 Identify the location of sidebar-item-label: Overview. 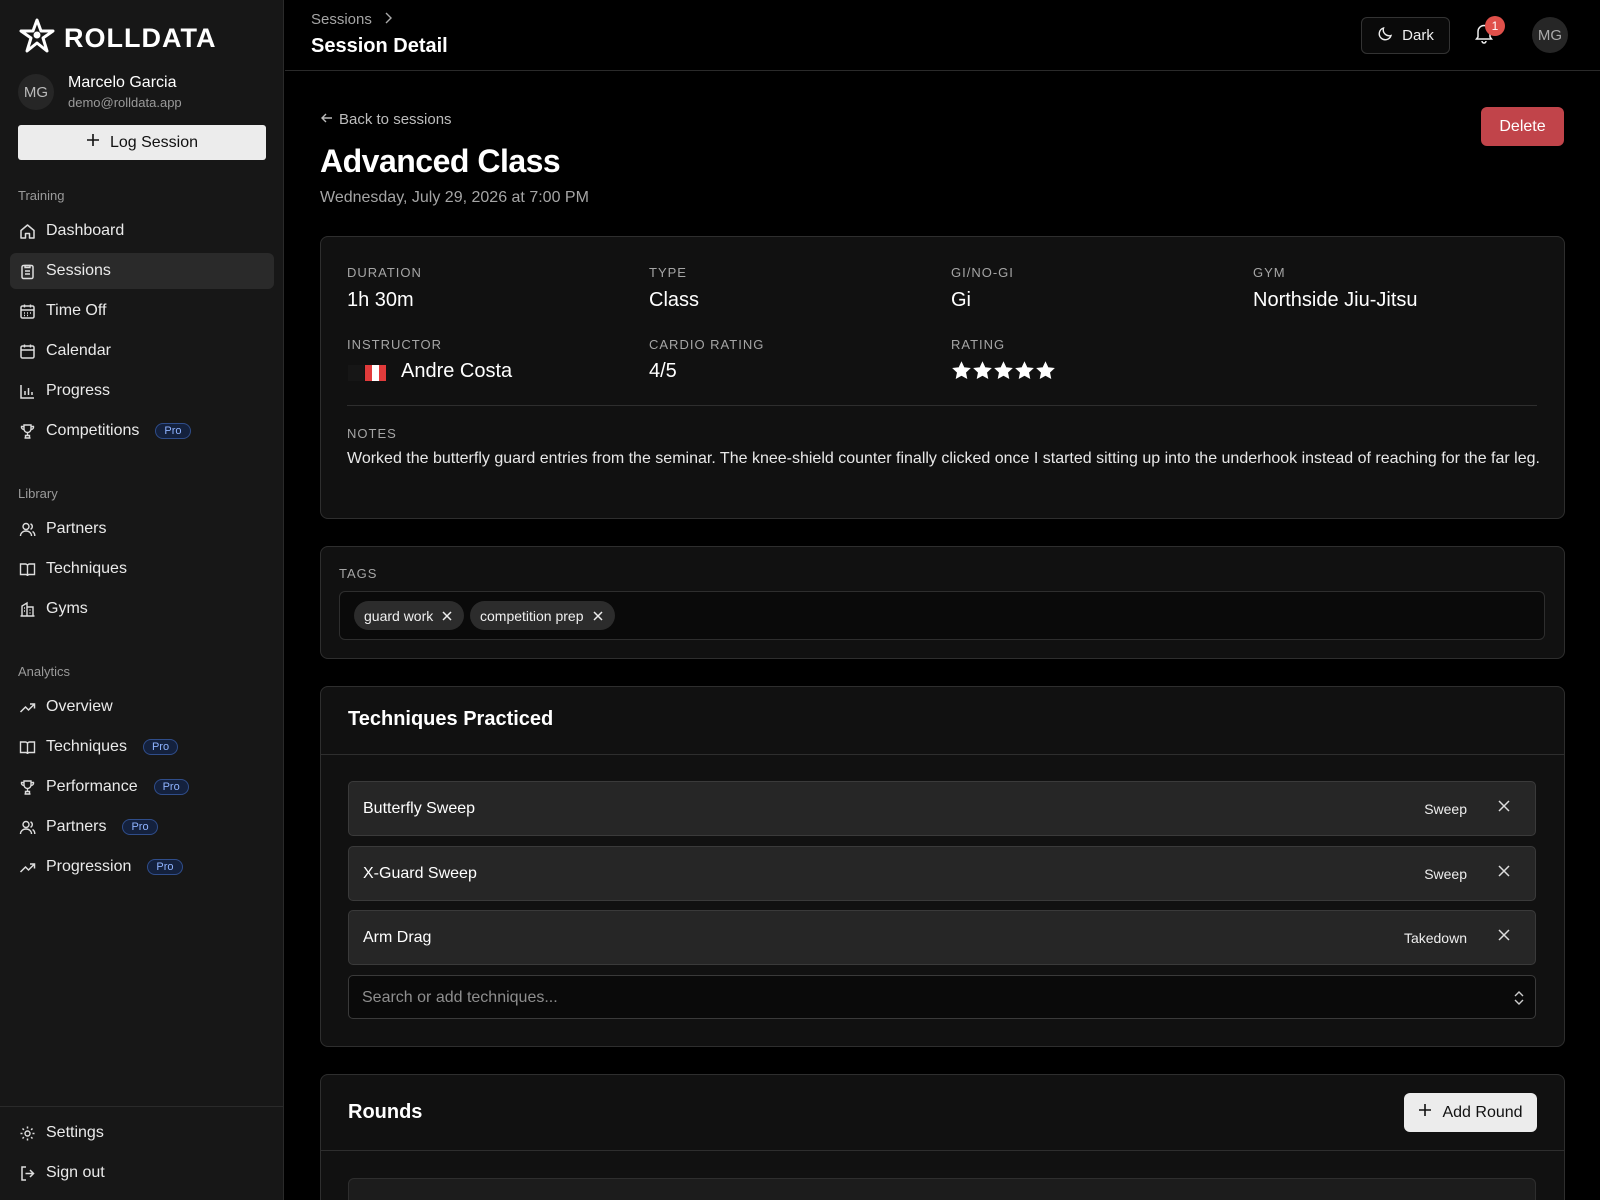
(79, 706).